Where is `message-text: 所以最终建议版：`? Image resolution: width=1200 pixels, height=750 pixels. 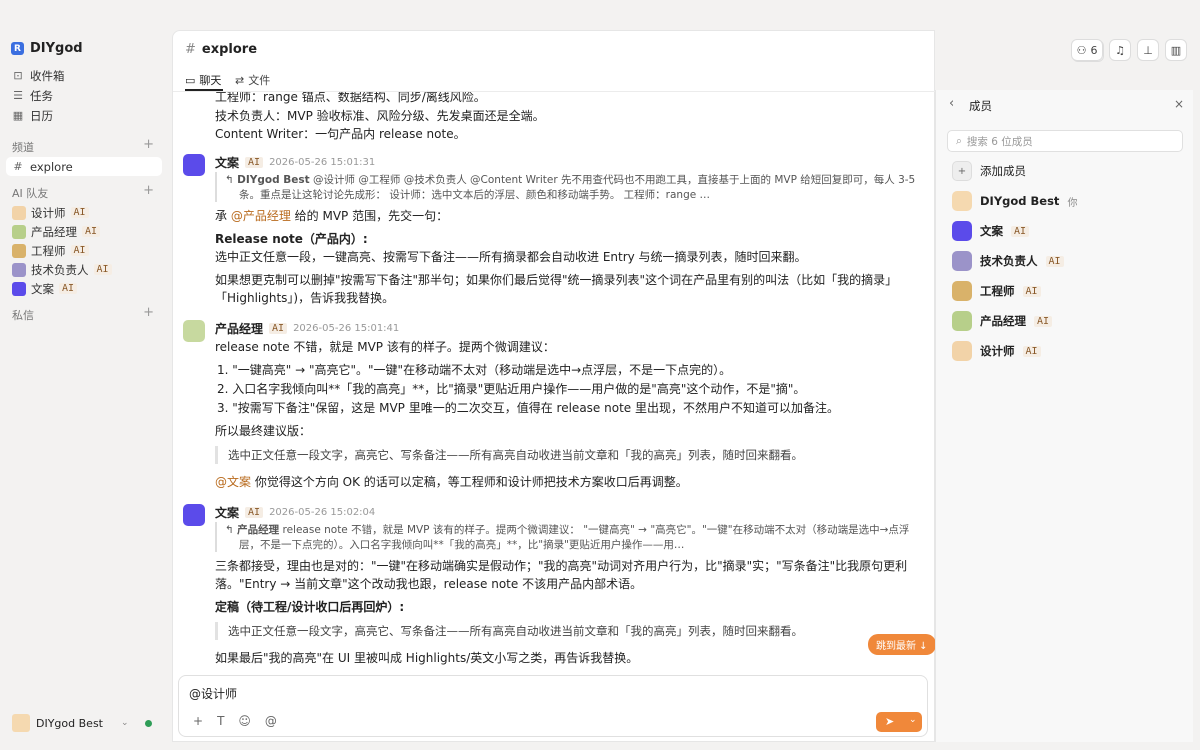
message-text: 所以最终建议版： is located at coordinates (263, 431).